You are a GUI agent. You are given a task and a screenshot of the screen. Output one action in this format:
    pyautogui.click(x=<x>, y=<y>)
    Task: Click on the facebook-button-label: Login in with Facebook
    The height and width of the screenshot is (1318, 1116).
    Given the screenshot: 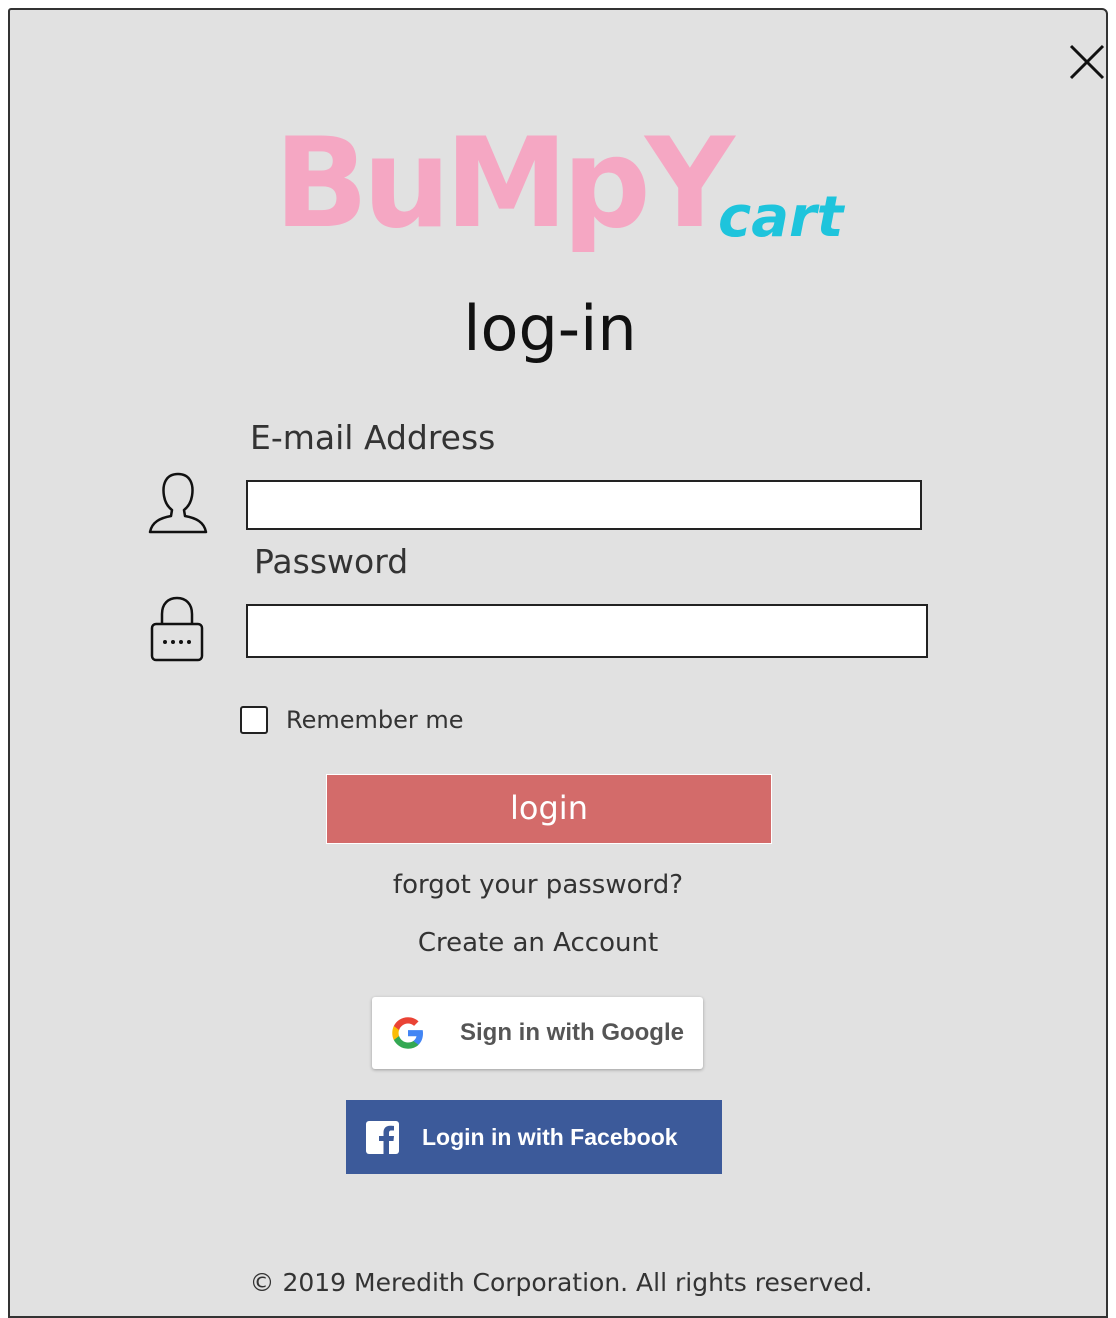 What is the action you would take?
    pyautogui.click(x=550, y=1136)
    